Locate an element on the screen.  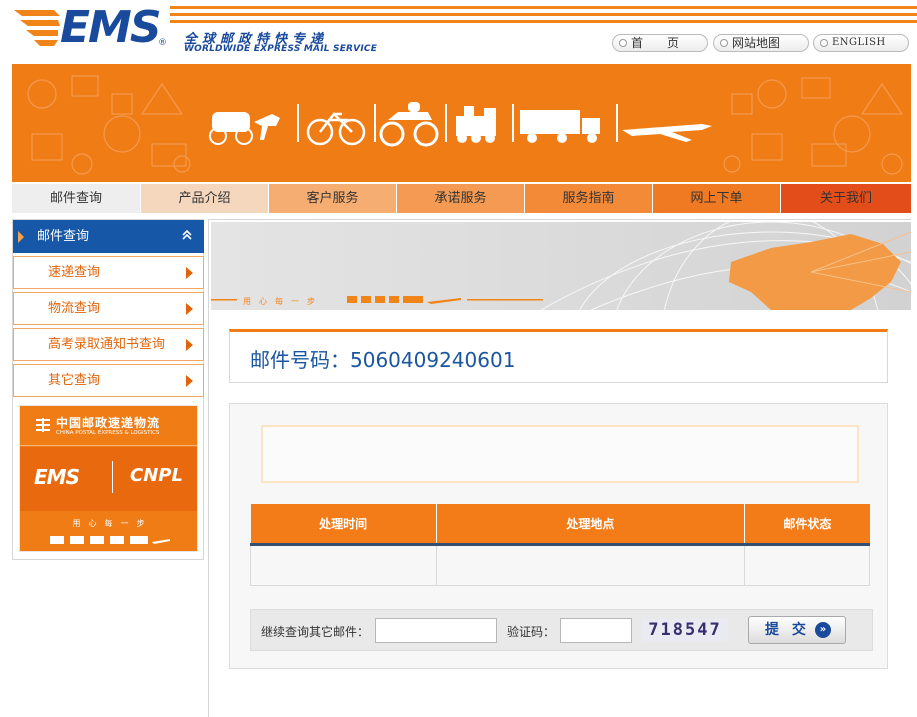
sidebar-item-admission-notice: 高考录取通知书查询 is located at coordinates (108, 344).